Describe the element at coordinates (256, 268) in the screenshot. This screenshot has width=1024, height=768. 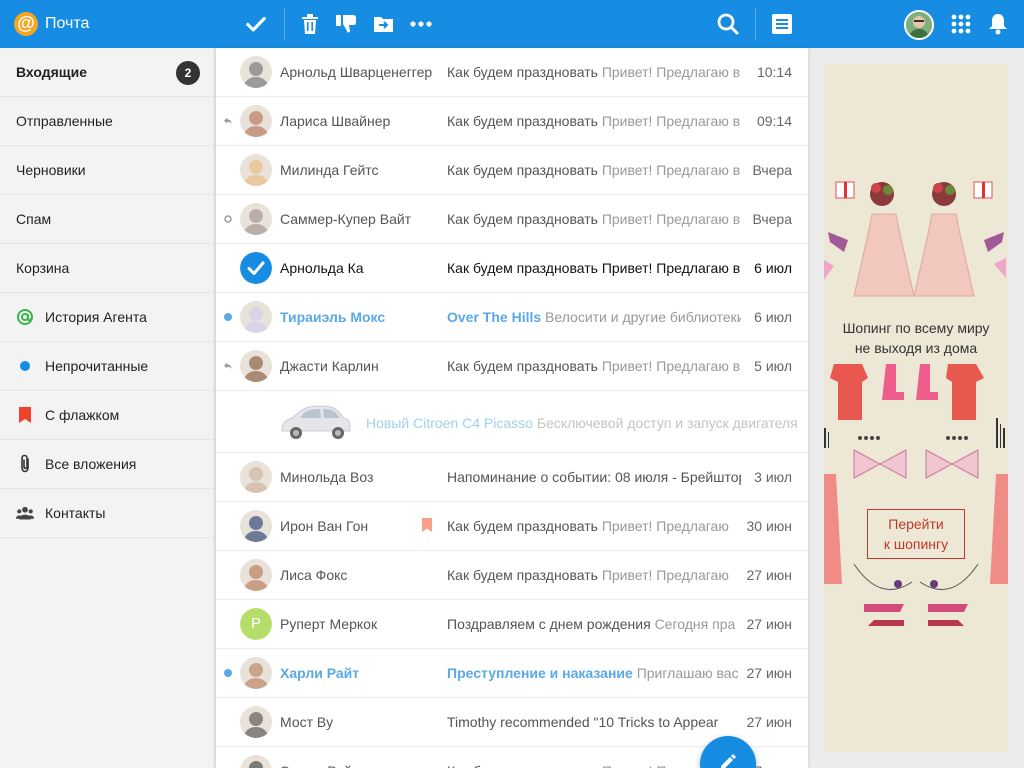
I see `selected-check-icon` at that location.